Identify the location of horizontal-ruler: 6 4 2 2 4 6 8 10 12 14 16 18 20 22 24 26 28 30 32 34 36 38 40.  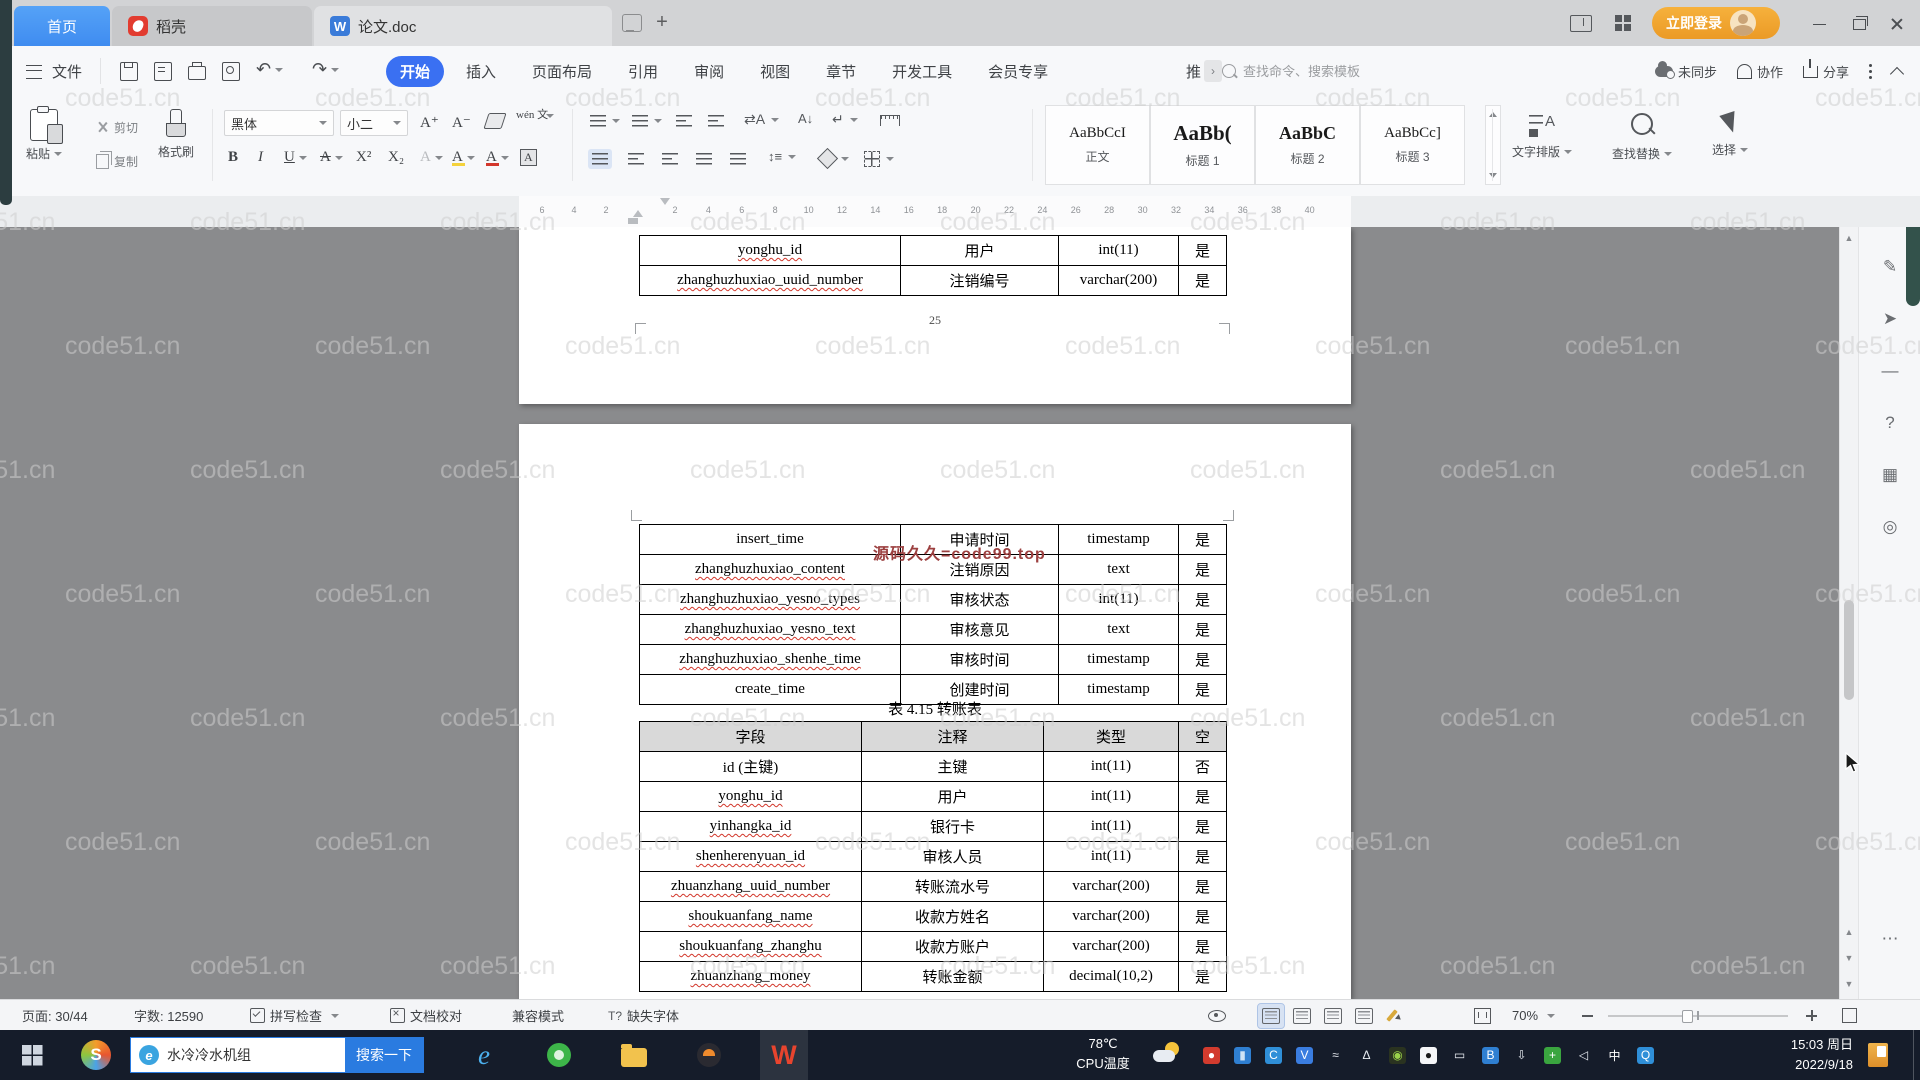
(960, 212).